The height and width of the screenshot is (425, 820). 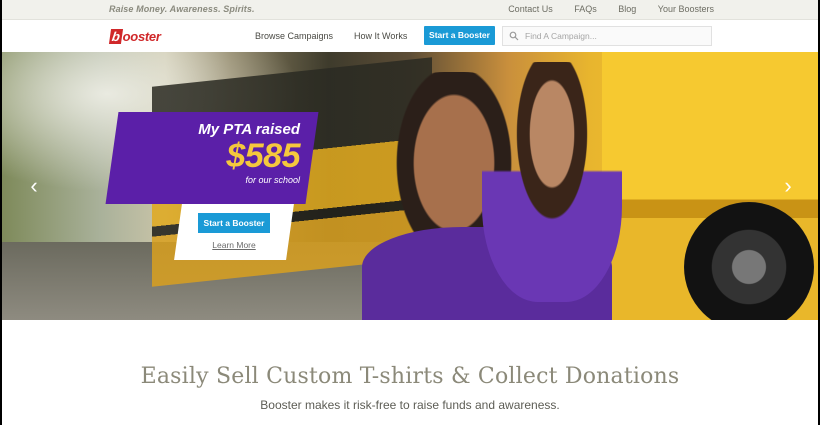 What do you see at coordinates (34, 186) in the screenshot?
I see `carousel-prev-arrow-icon: ‹` at bounding box center [34, 186].